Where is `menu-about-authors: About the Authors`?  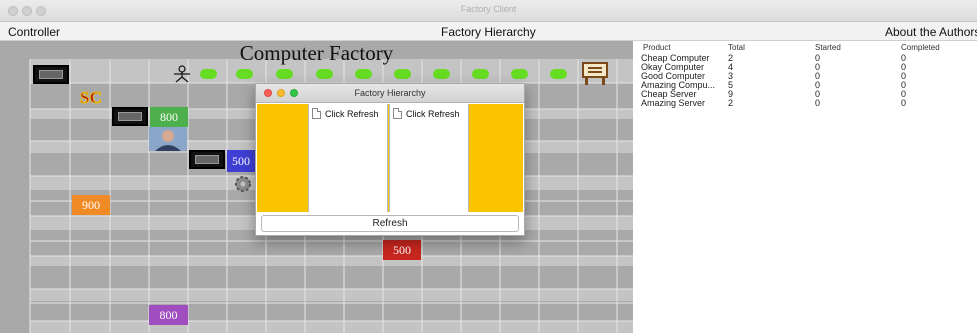 menu-about-authors: About the Authors is located at coordinates (931, 32).